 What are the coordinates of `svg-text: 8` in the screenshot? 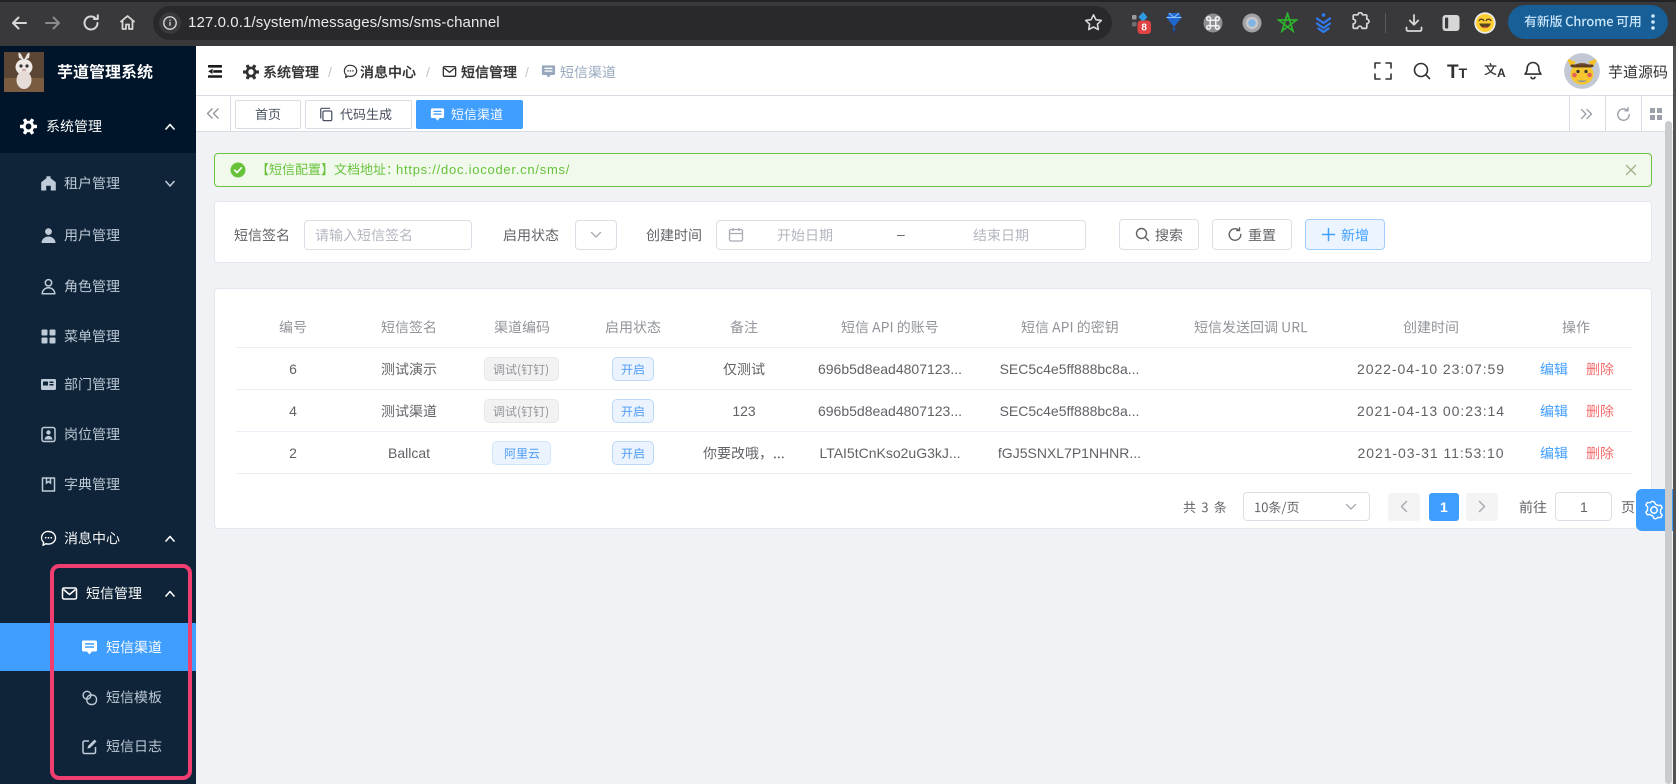 It's located at (1144, 28).